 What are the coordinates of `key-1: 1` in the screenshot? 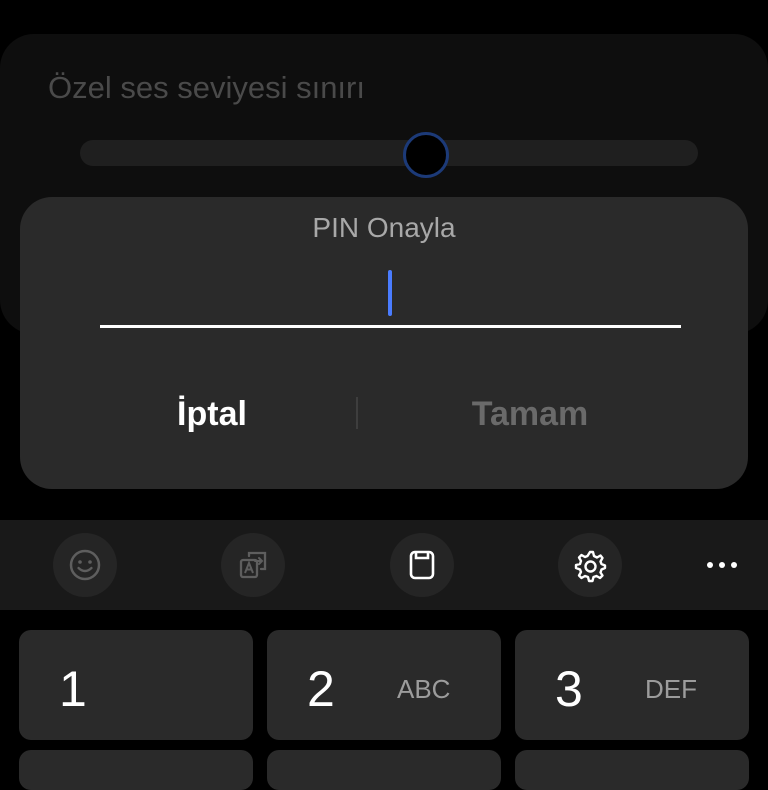 It's located at (136, 685).